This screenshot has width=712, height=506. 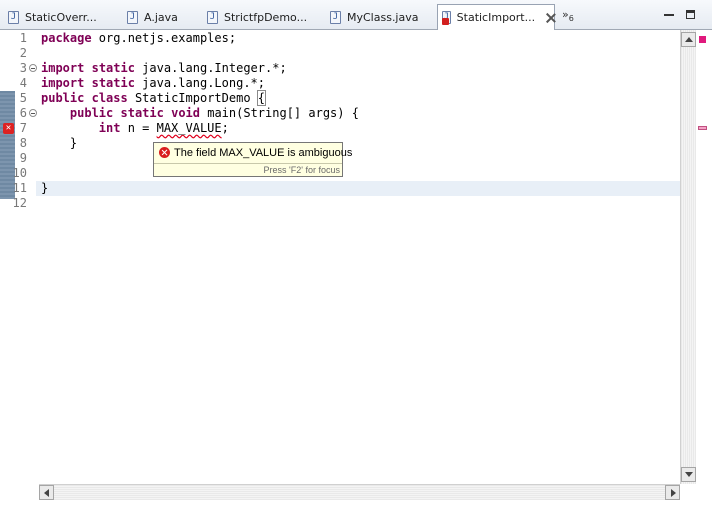 What do you see at coordinates (549, 18) in the screenshot?
I see `close-tab-icon` at bounding box center [549, 18].